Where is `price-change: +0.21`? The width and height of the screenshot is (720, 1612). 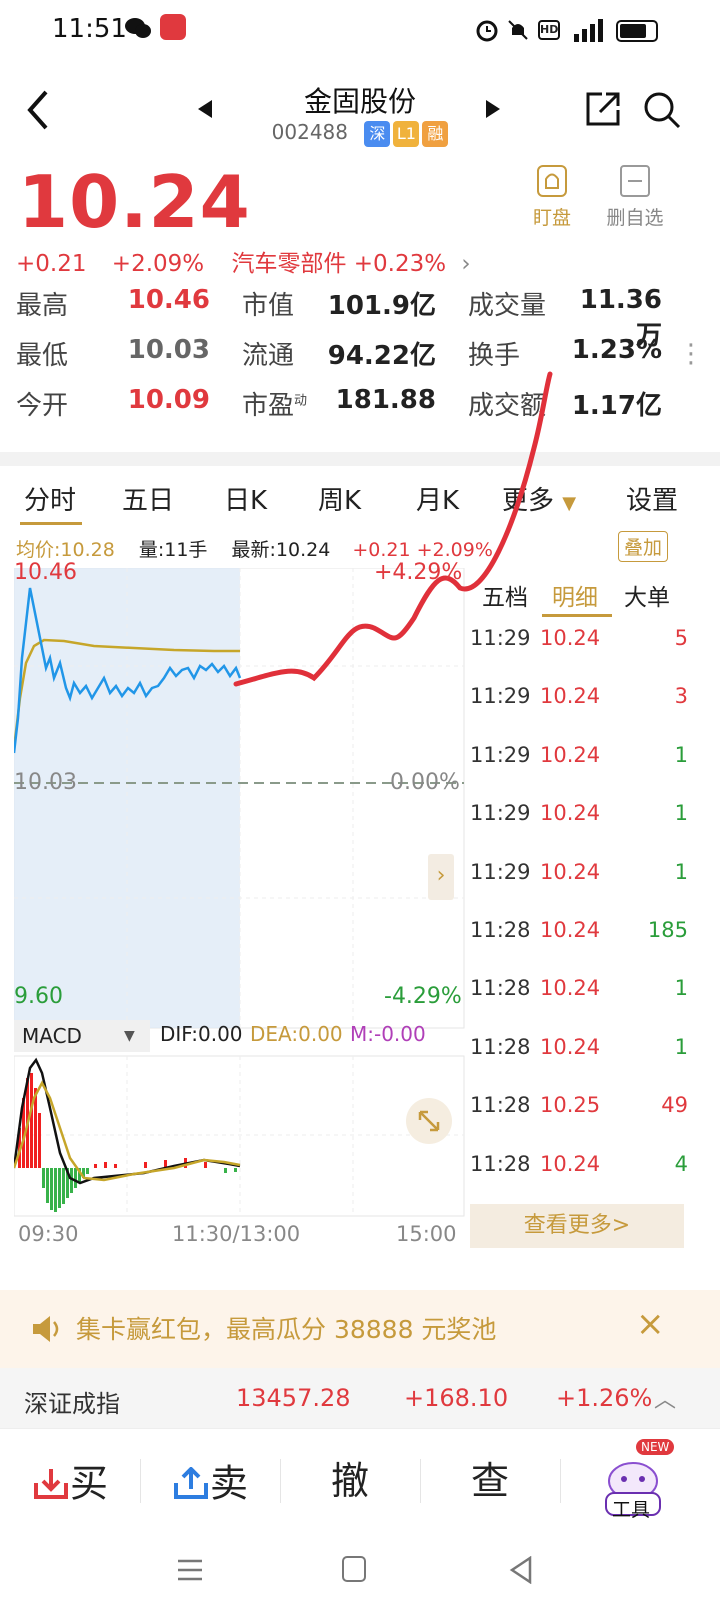
price-change: +0.21 is located at coordinates (51, 264).